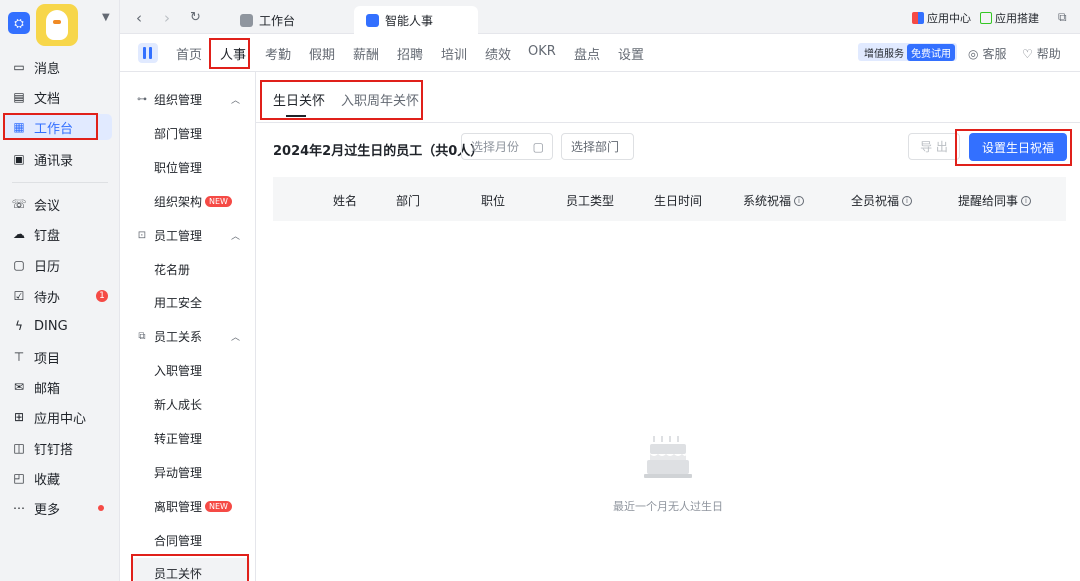  What do you see at coordinates (57, 25) in the screenshot?
I see `avatar` at bounding box center [57, 25].